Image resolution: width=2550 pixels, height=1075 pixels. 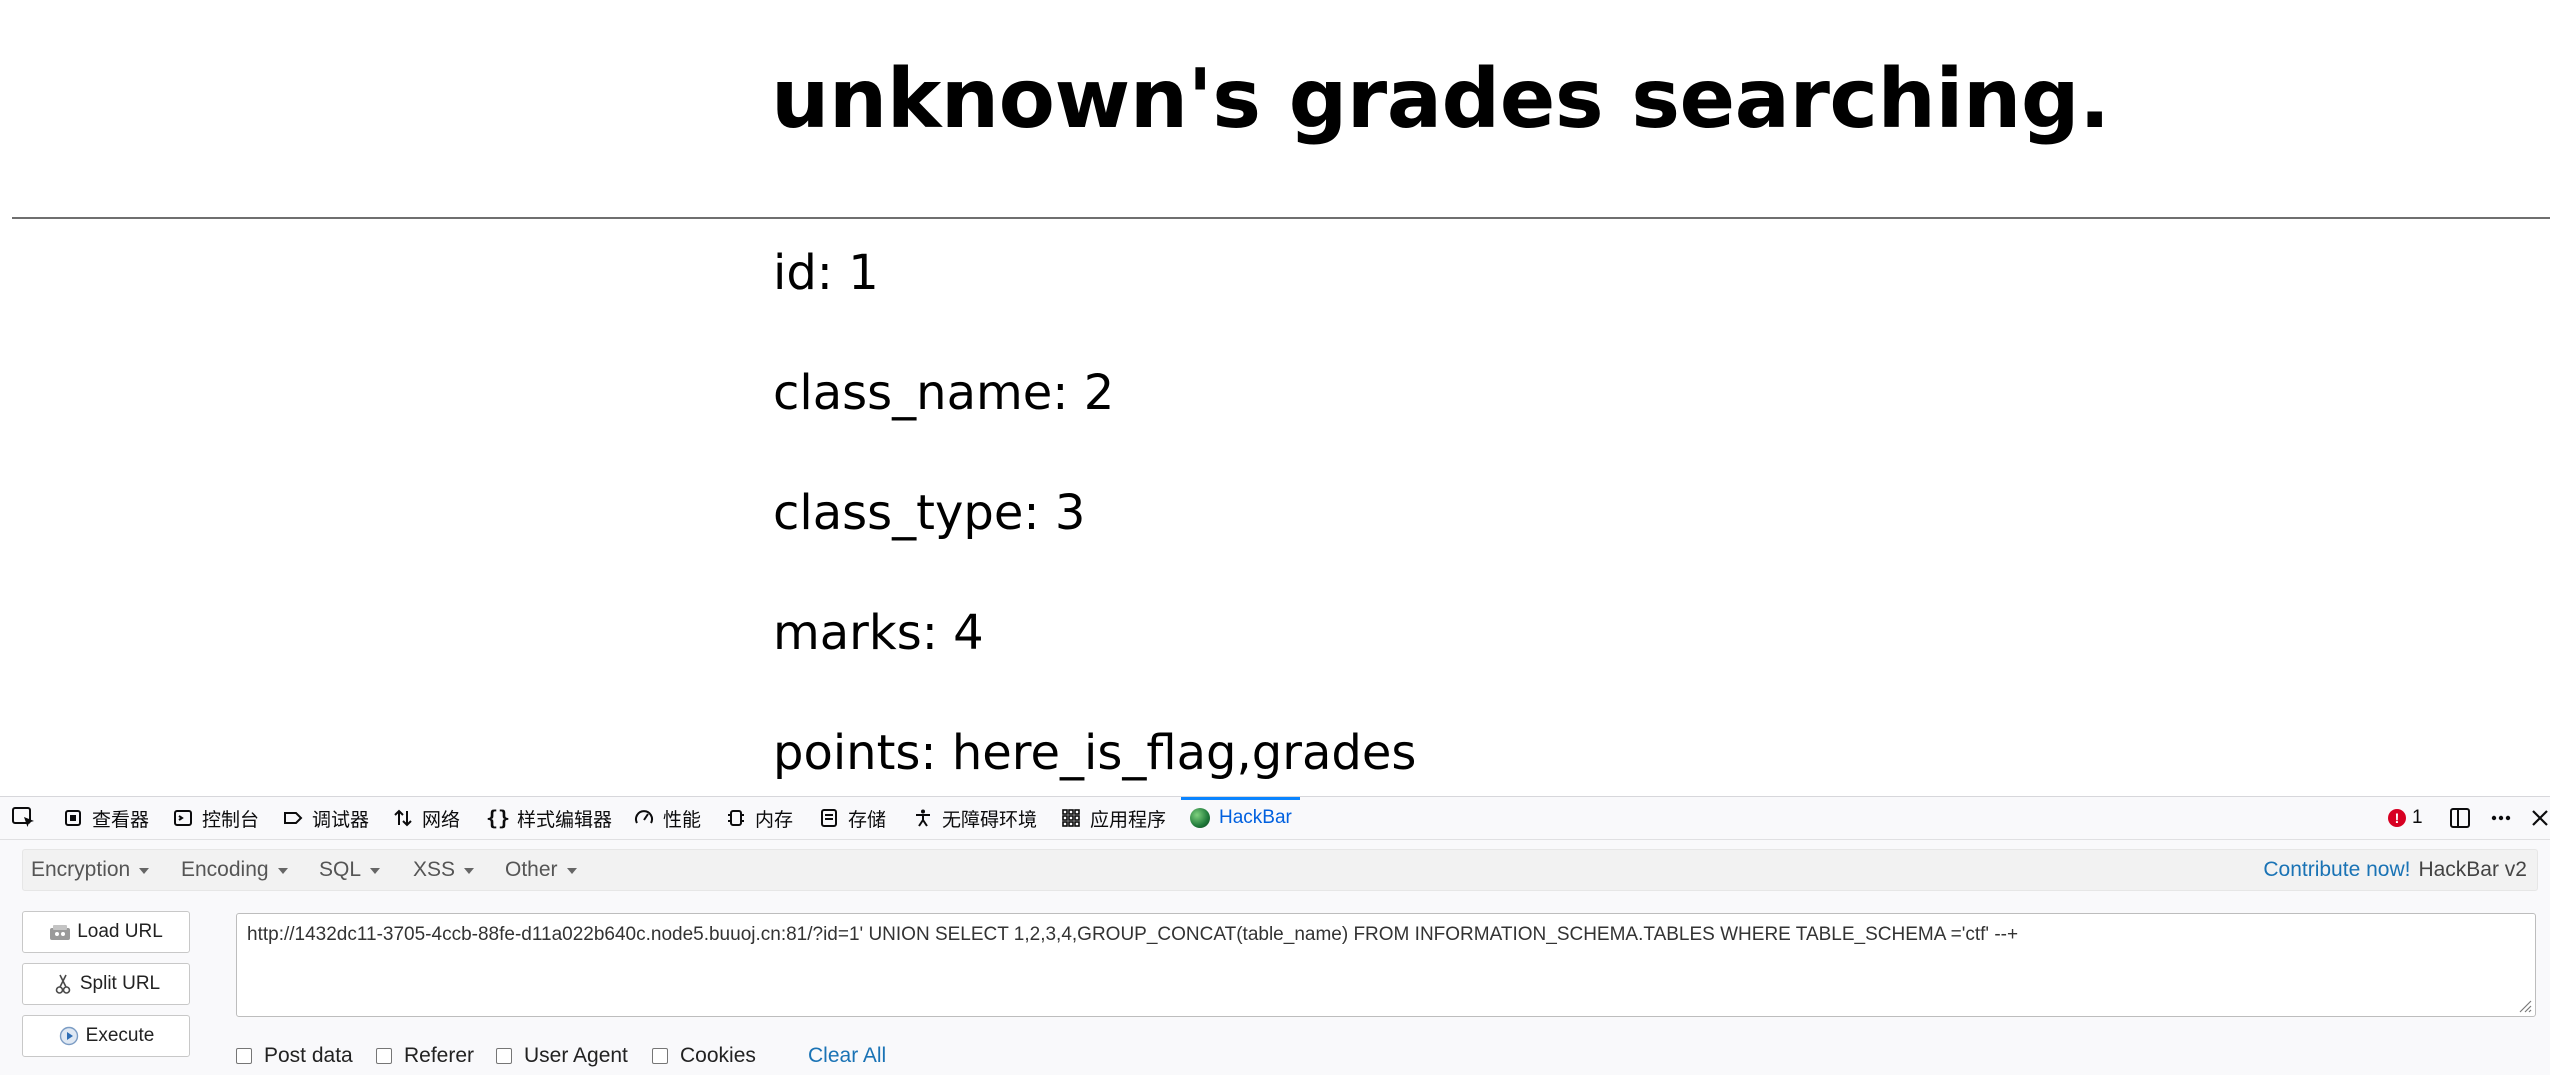 I want to click on referer-checkbox: Referer, so click(x=425, y=1056).